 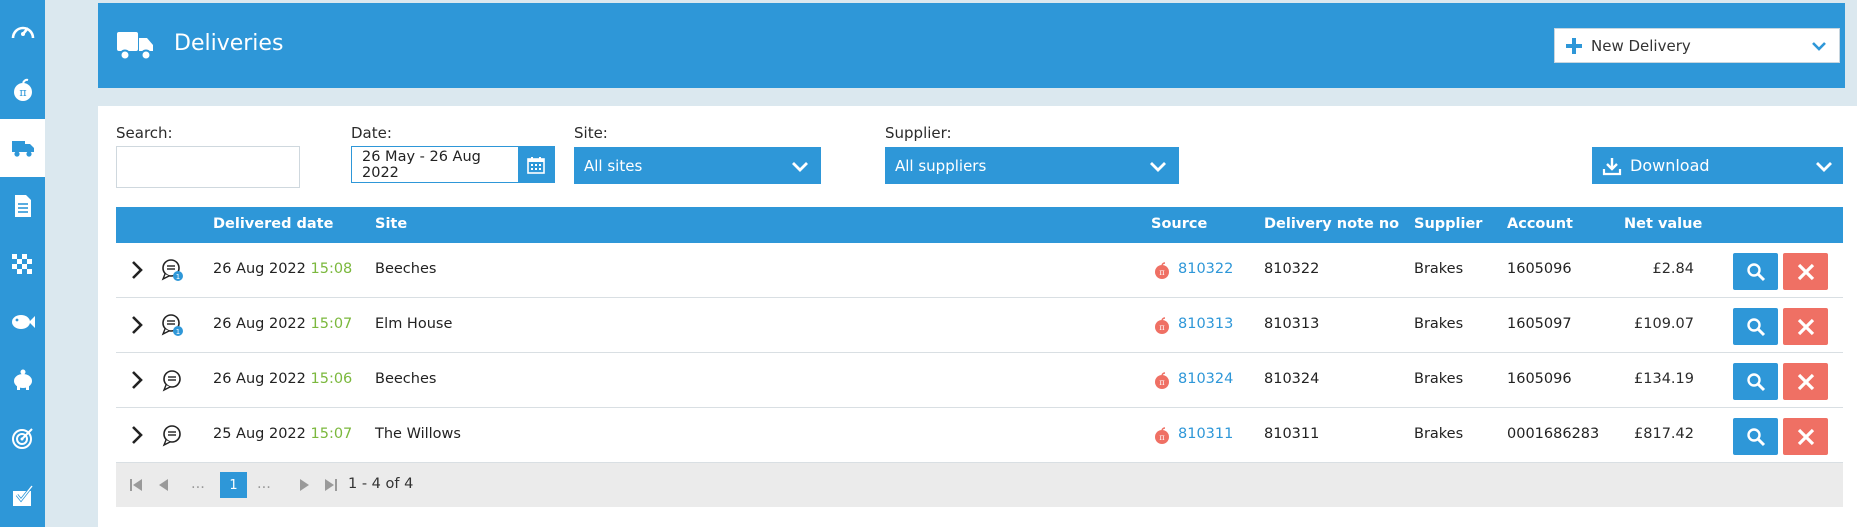 I want to click on document-icon, so click(x=22, y=206).